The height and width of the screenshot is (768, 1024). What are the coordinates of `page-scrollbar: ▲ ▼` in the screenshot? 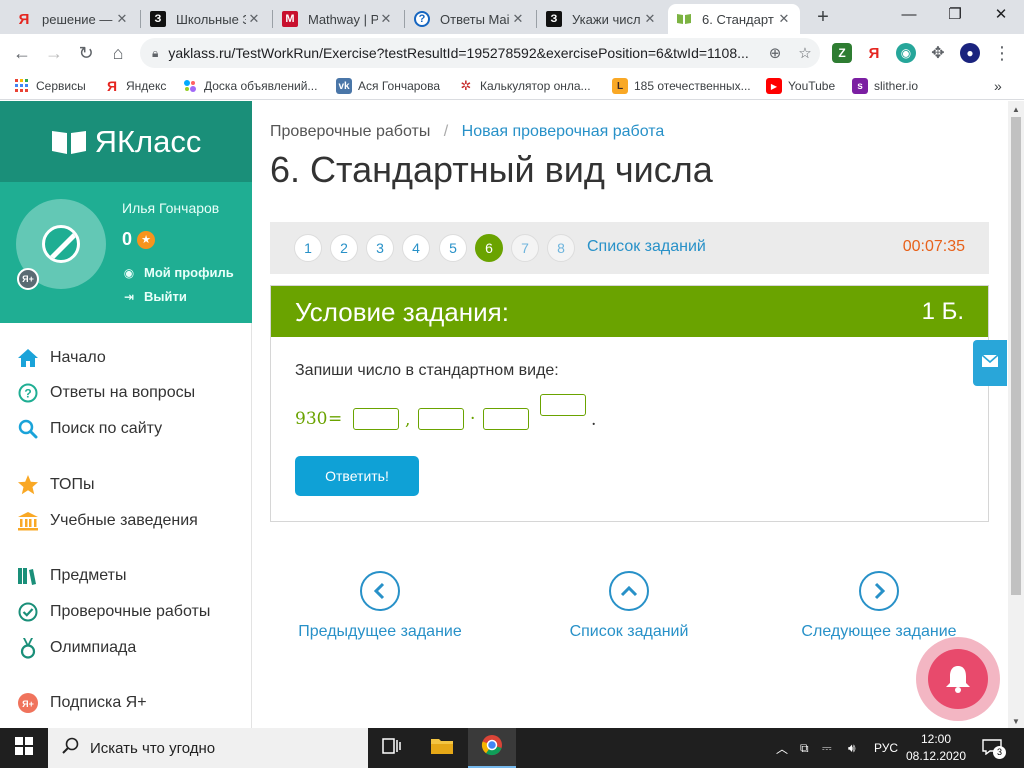 It's located at (1016, 414).